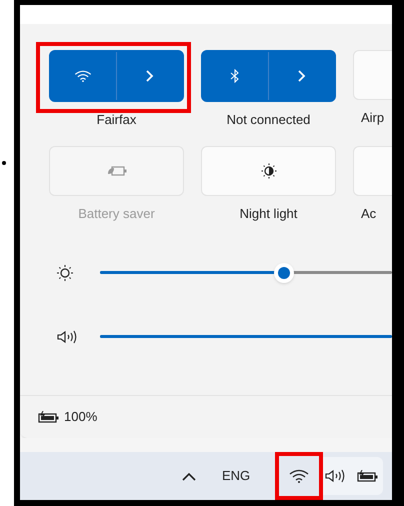  I want to click on language-indicator: ENG, so click(236, 476).